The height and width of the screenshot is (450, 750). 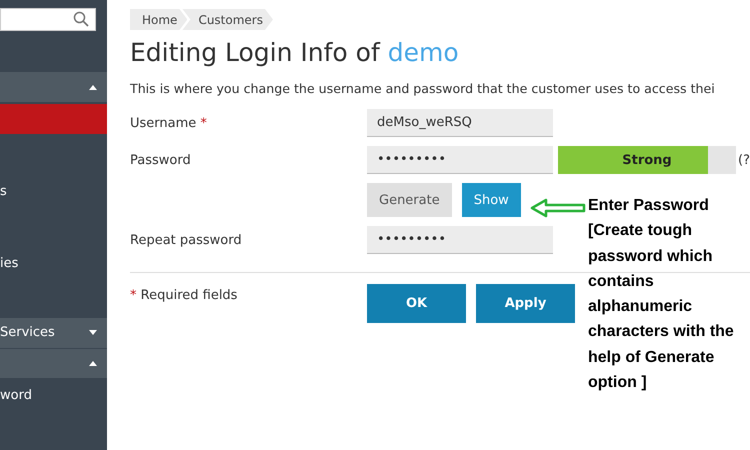 What do you see at coordinates (186, 240) in the screenshot?
I see `repeat-password-label: Repeat password` at bounding box center [186, 240].